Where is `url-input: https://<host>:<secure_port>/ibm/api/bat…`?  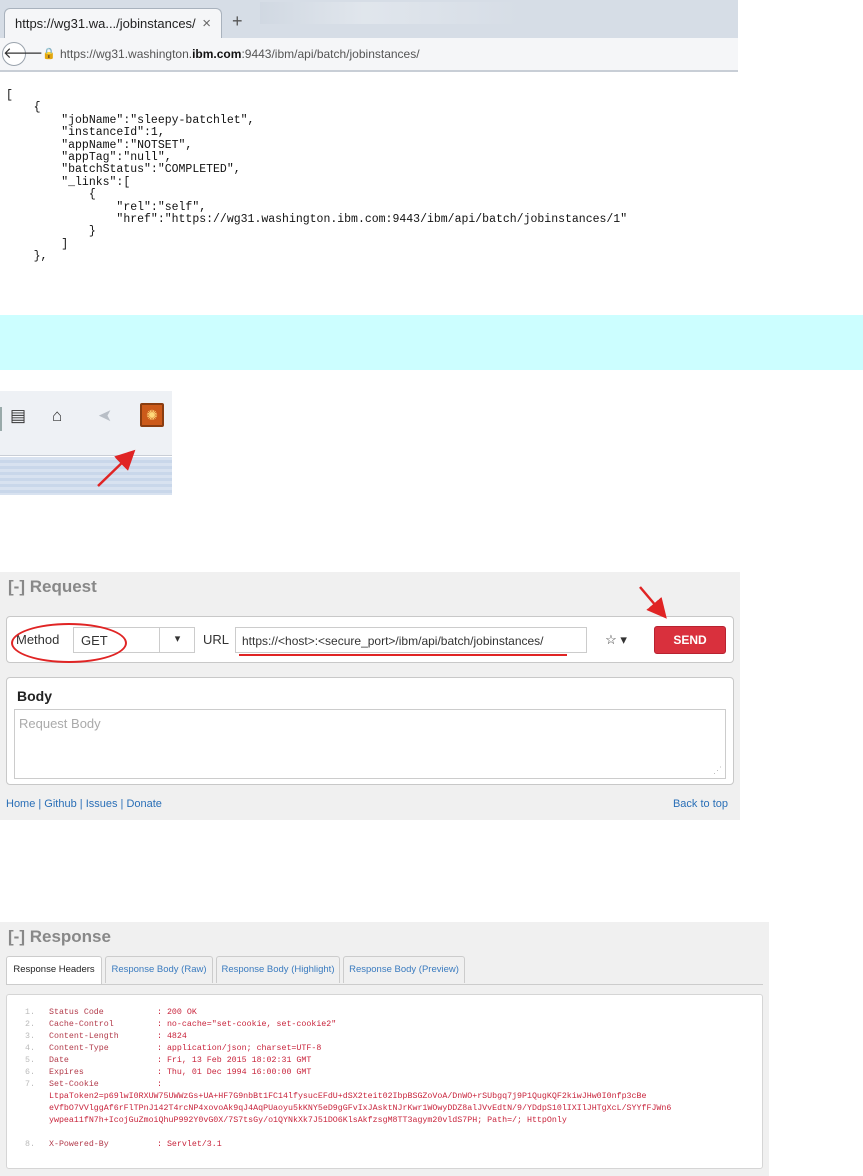 url-input: https://<host>:<secure_port>/ibm/api/bat… is located at coordinates (411, 640).